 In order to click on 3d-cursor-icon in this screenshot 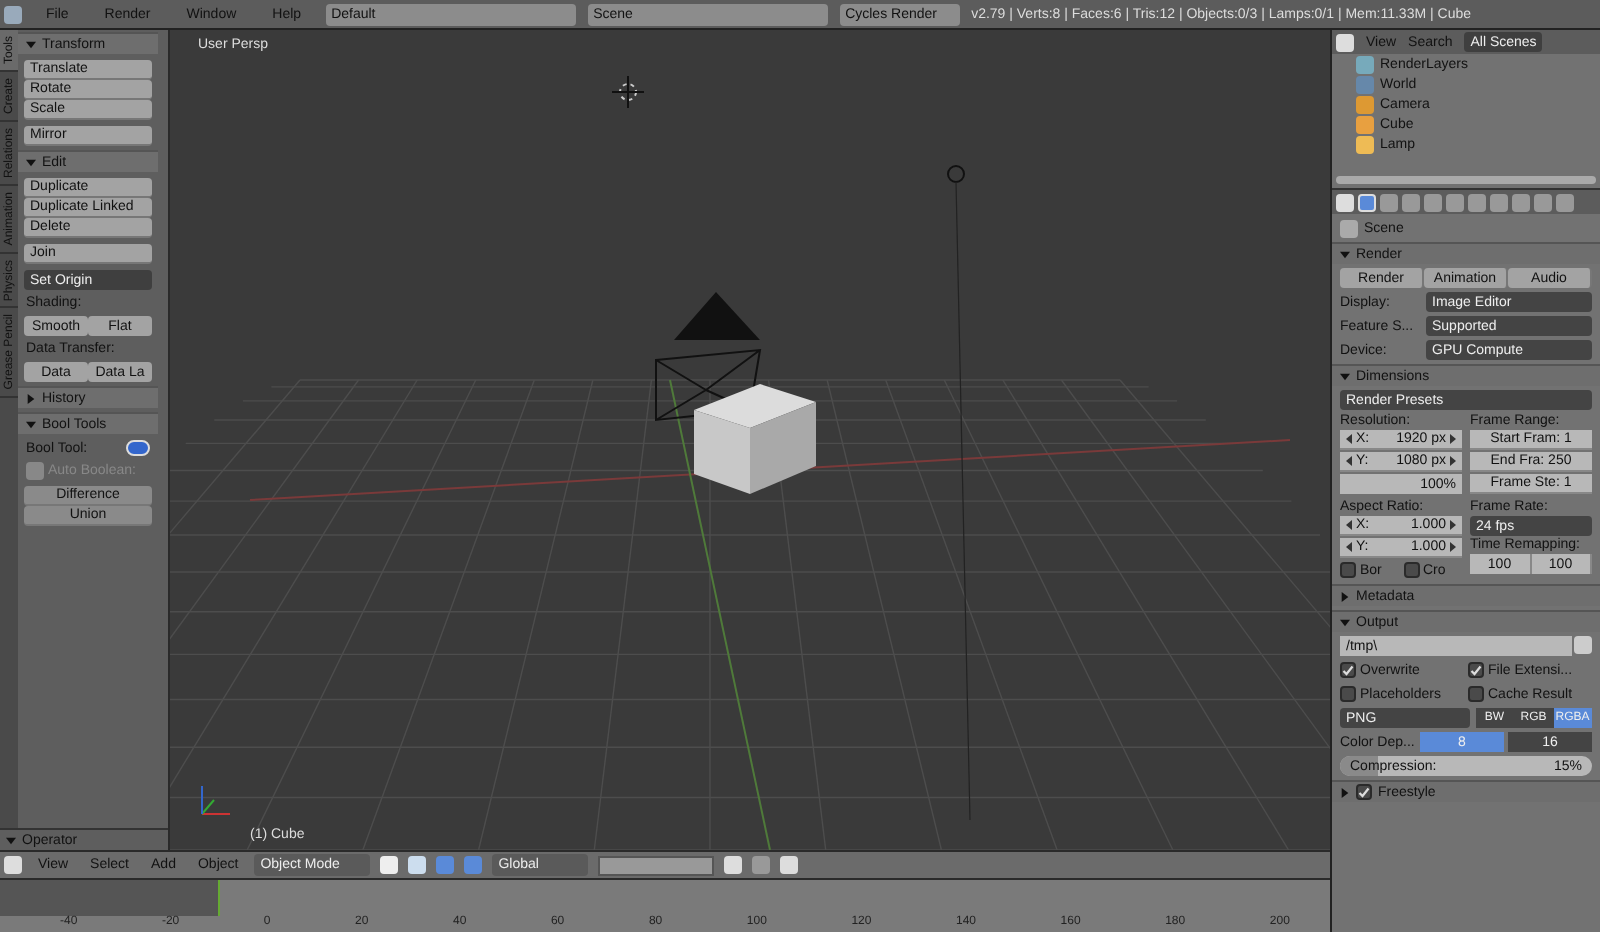, I will do `click(628, 92)`.